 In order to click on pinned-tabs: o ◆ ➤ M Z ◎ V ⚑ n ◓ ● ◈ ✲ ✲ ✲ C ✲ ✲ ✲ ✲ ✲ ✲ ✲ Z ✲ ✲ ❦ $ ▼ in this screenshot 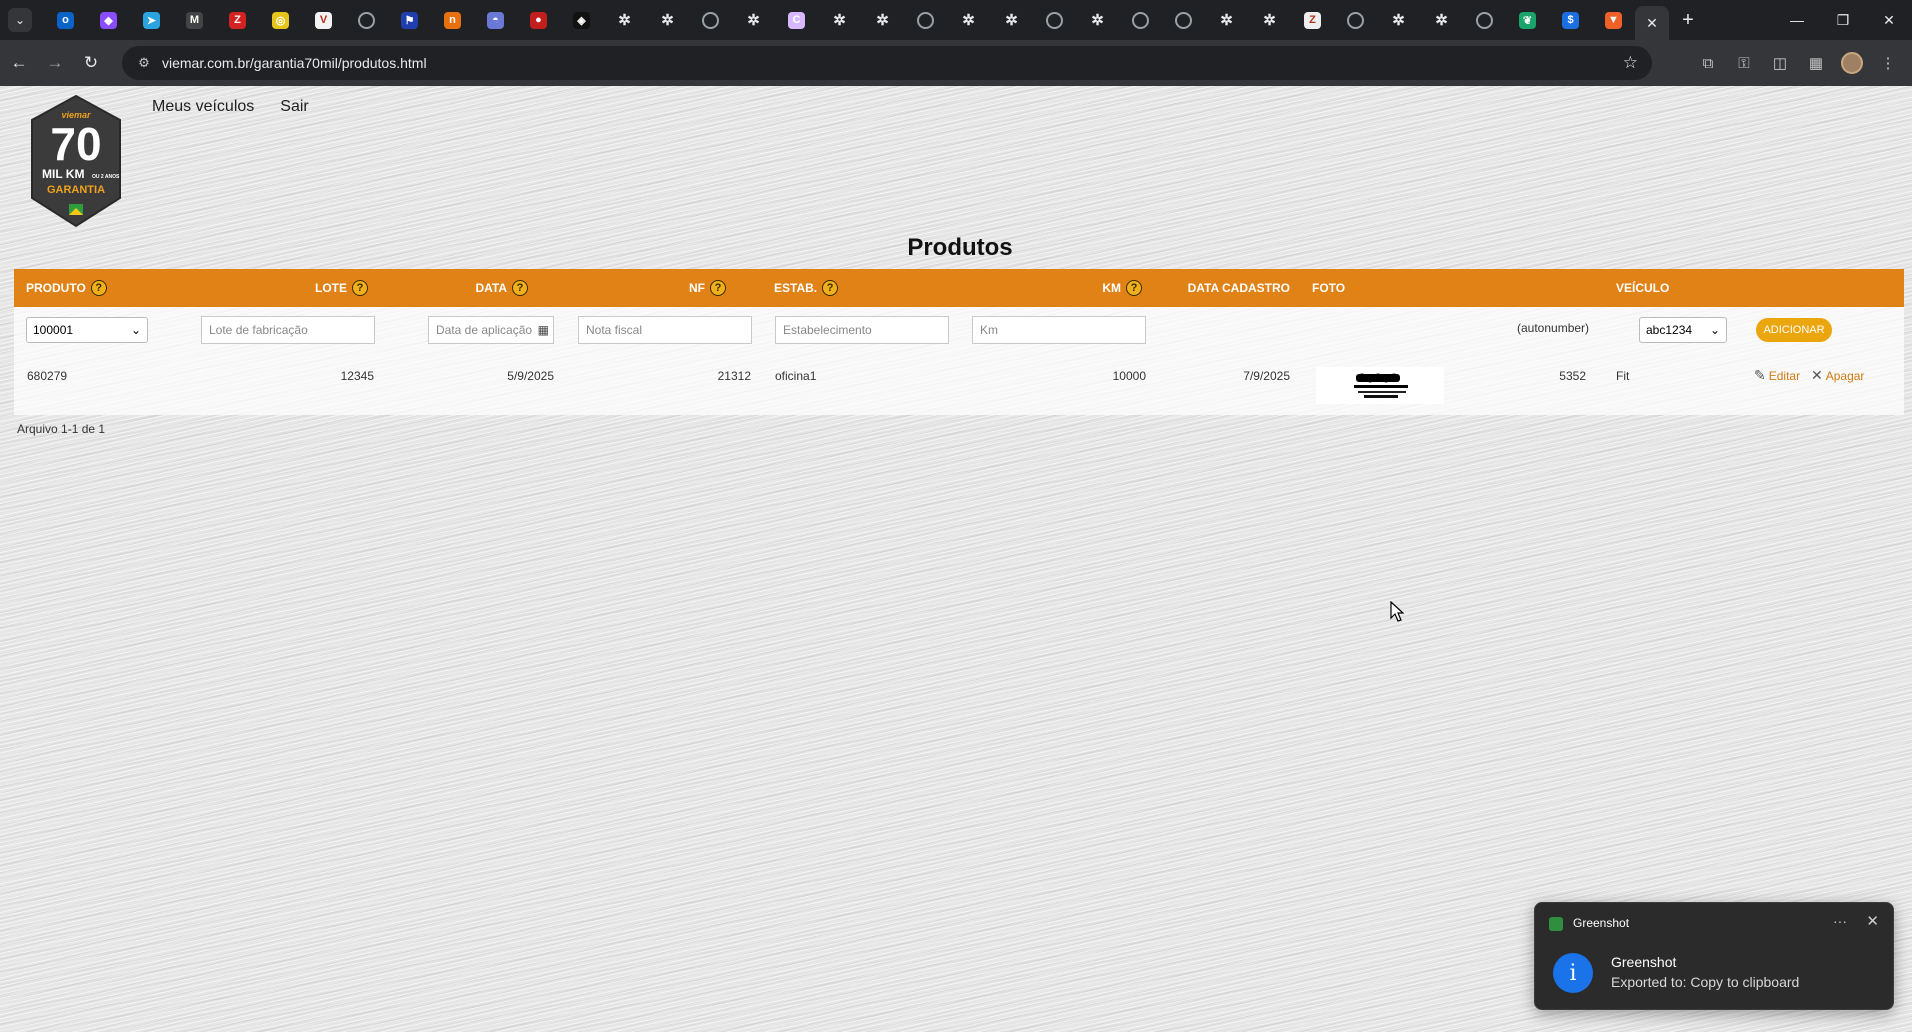, I will do `click(839, 20)`.